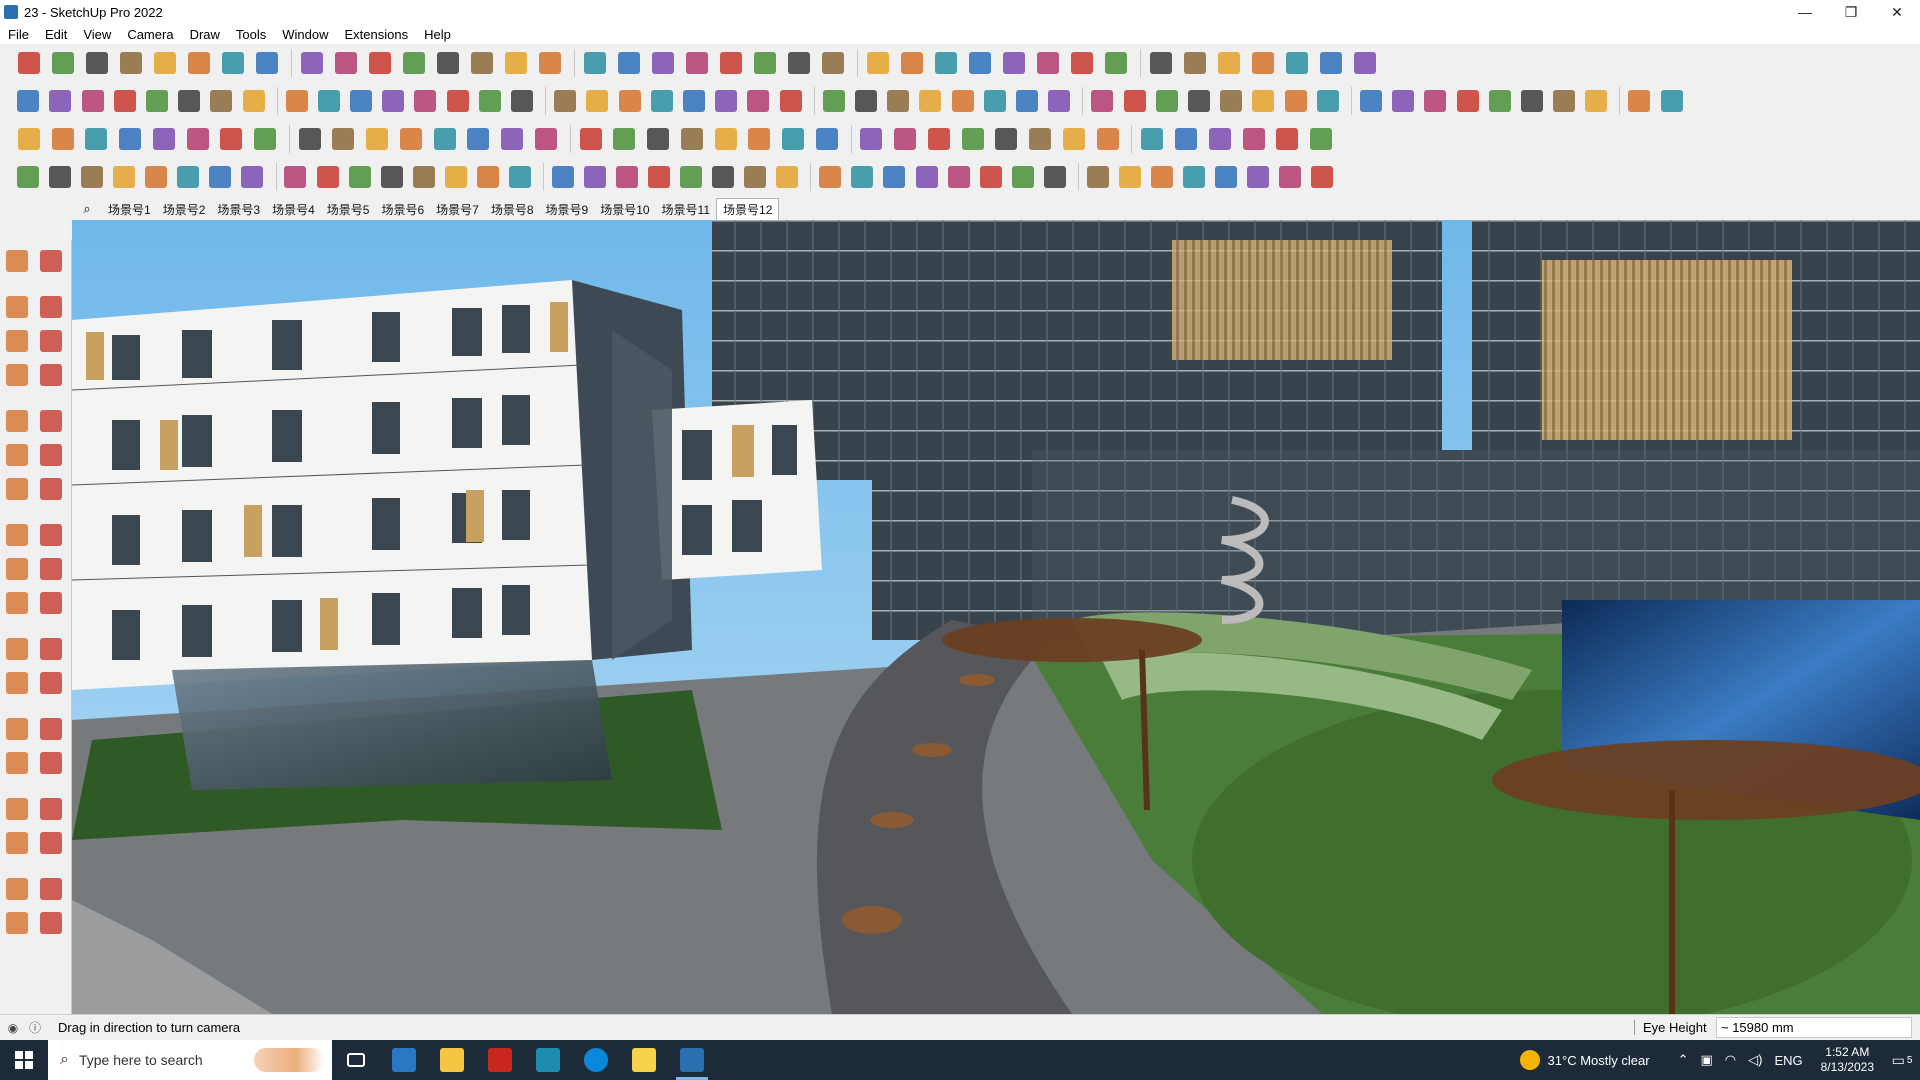 The width and height of the screenshot is (1920, 1080). Describe the element at coordinates (1584, 1060) in the screenshot. I see `weather-widget: 31°C Mostly clear` at that location.